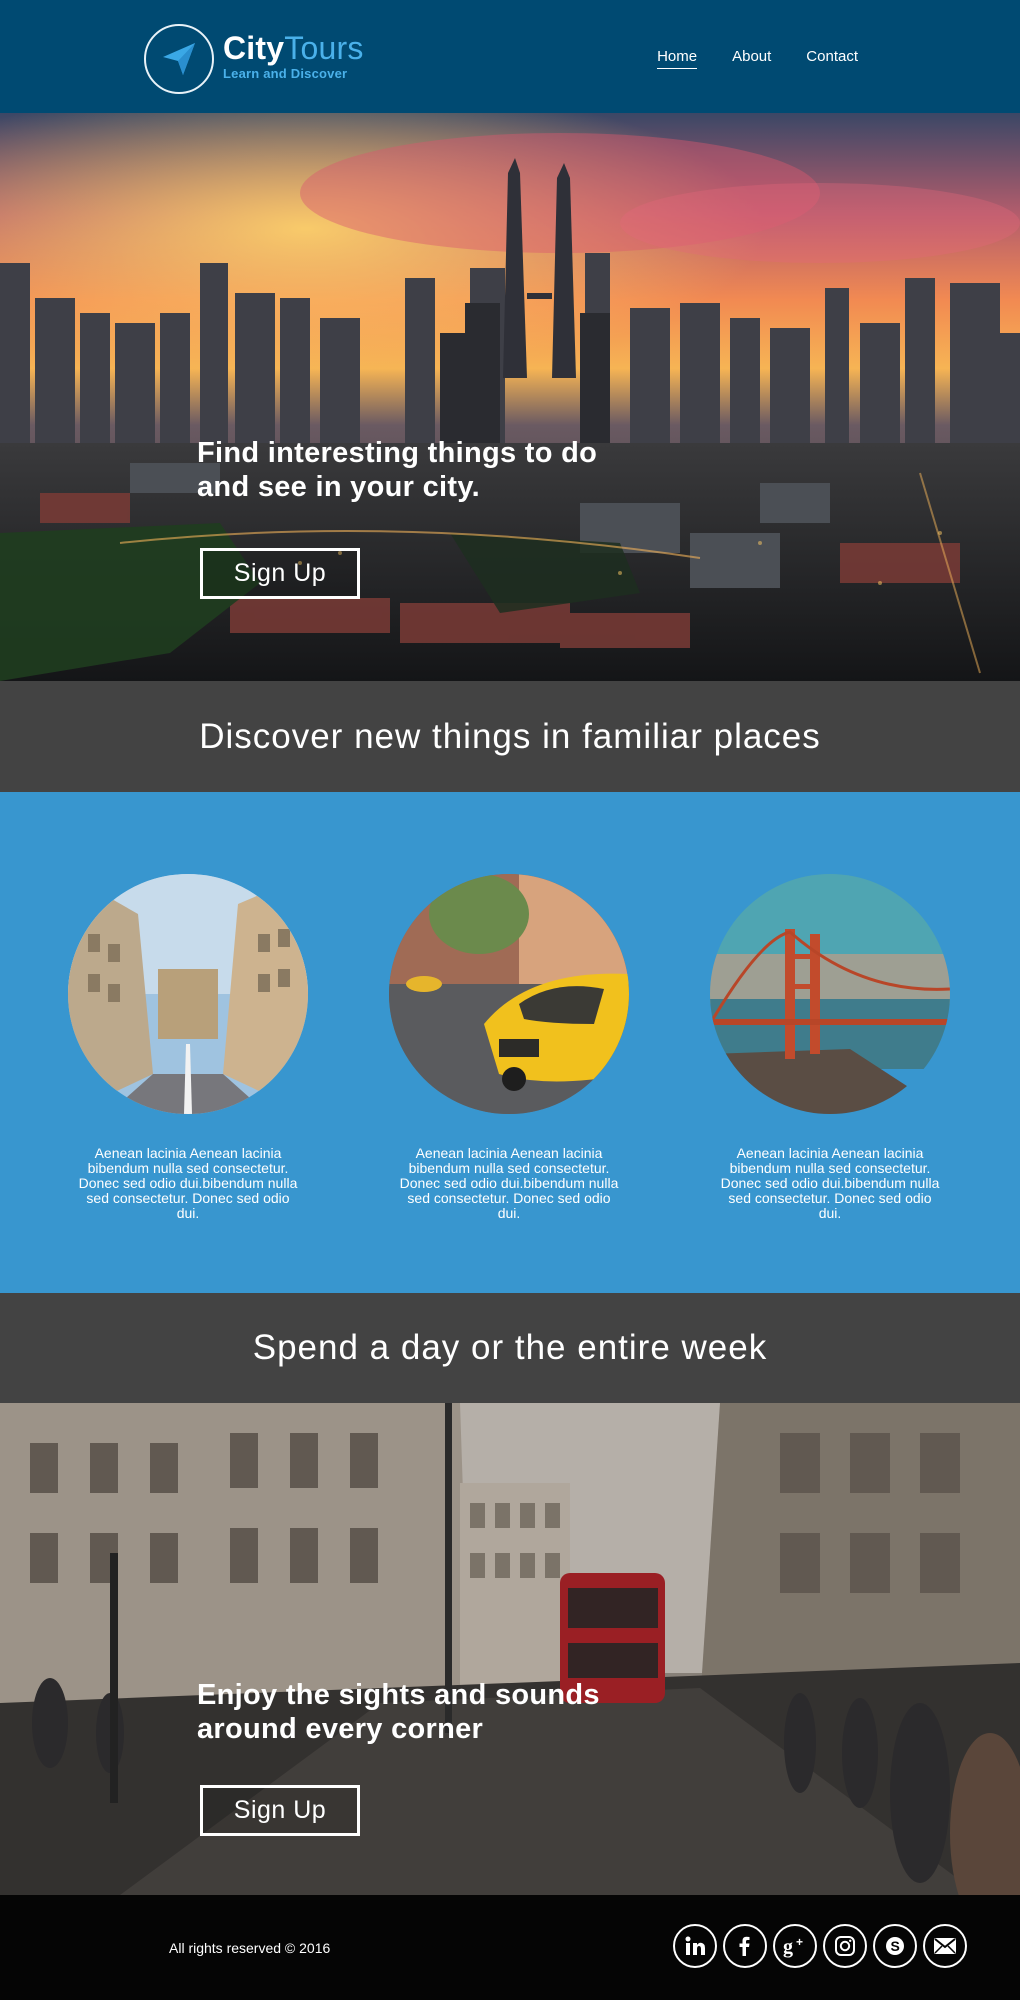 The height and width of the screenshot is (2000, 1020). I want to click on site-footer: All rights reserved © 2016 g + S, so click(510, 1947).